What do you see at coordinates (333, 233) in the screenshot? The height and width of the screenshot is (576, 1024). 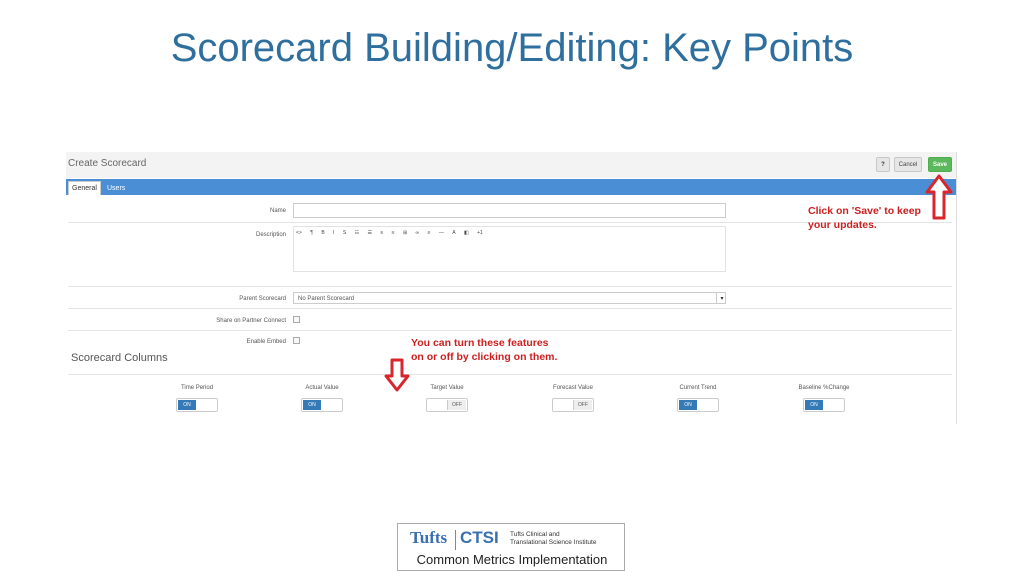 I see `italic-icon: I` at bounding box center [333, 233].